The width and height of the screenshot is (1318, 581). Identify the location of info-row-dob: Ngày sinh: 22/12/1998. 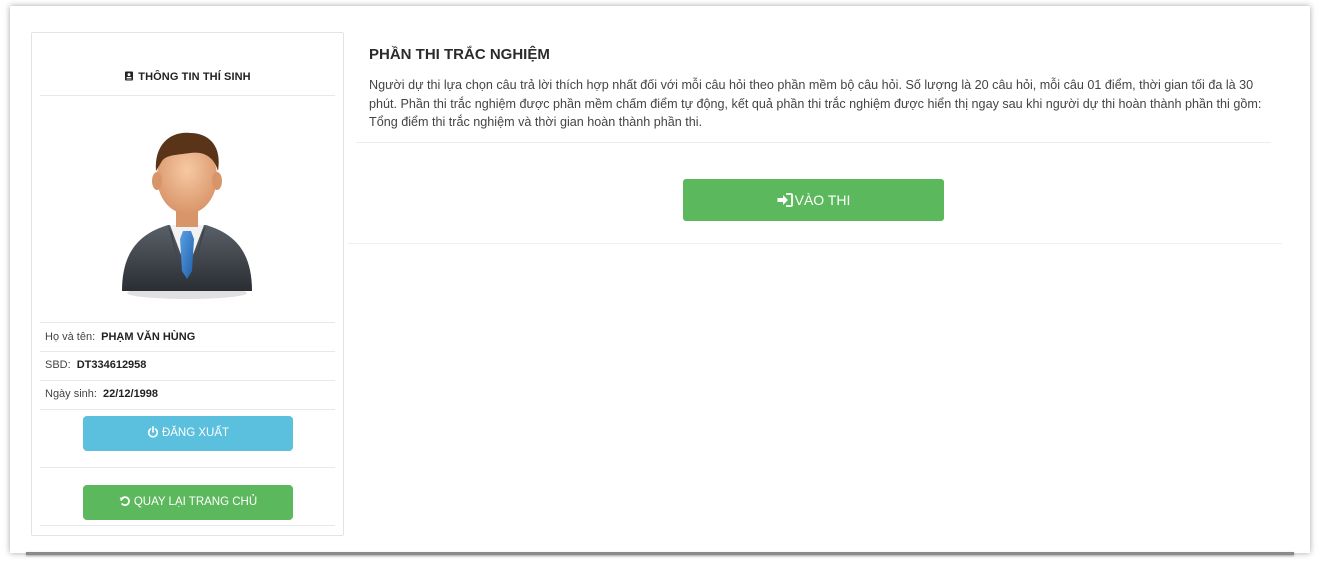
(101, 394).